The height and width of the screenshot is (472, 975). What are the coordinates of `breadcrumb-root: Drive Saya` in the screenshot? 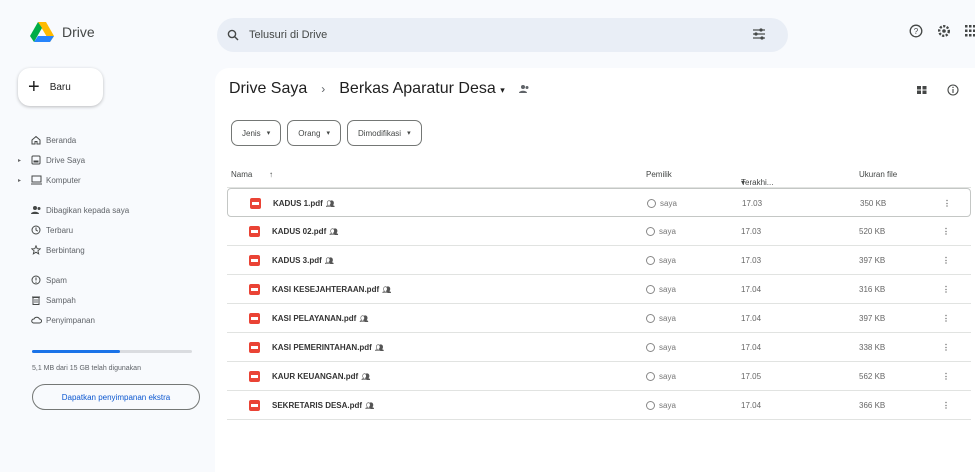 It's located at (268, 89).